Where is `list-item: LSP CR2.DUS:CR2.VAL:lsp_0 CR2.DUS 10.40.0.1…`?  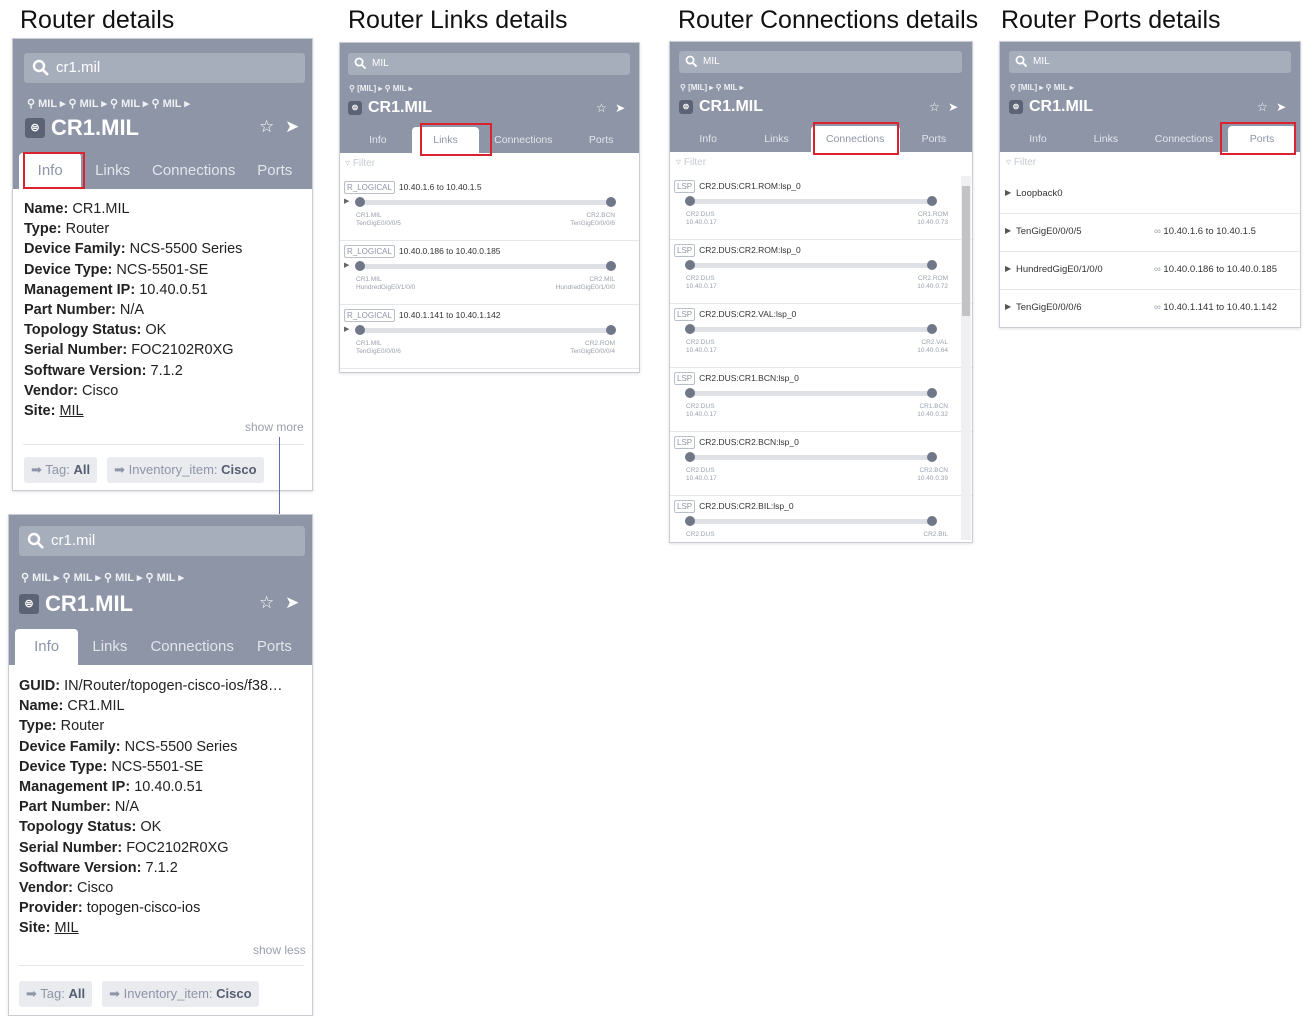 list-item: LSP CR2.DUS:CR2.VAL:lsp_0 CR2.DUS 10.40.0.1… is located at coordinates (821, 336).